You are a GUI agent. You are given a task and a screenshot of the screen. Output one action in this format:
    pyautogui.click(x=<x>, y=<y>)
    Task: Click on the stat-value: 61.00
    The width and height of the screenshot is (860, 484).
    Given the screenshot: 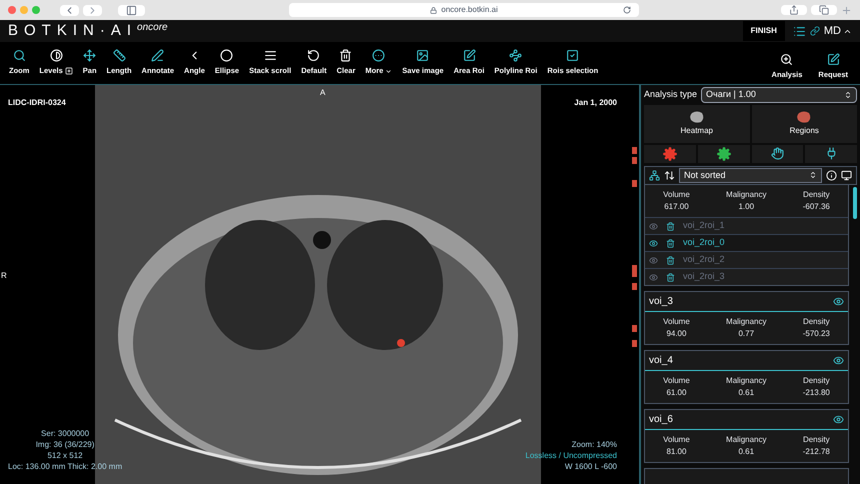 What is the action you would take?
    pyautogui.click(x=676, y=393)
    